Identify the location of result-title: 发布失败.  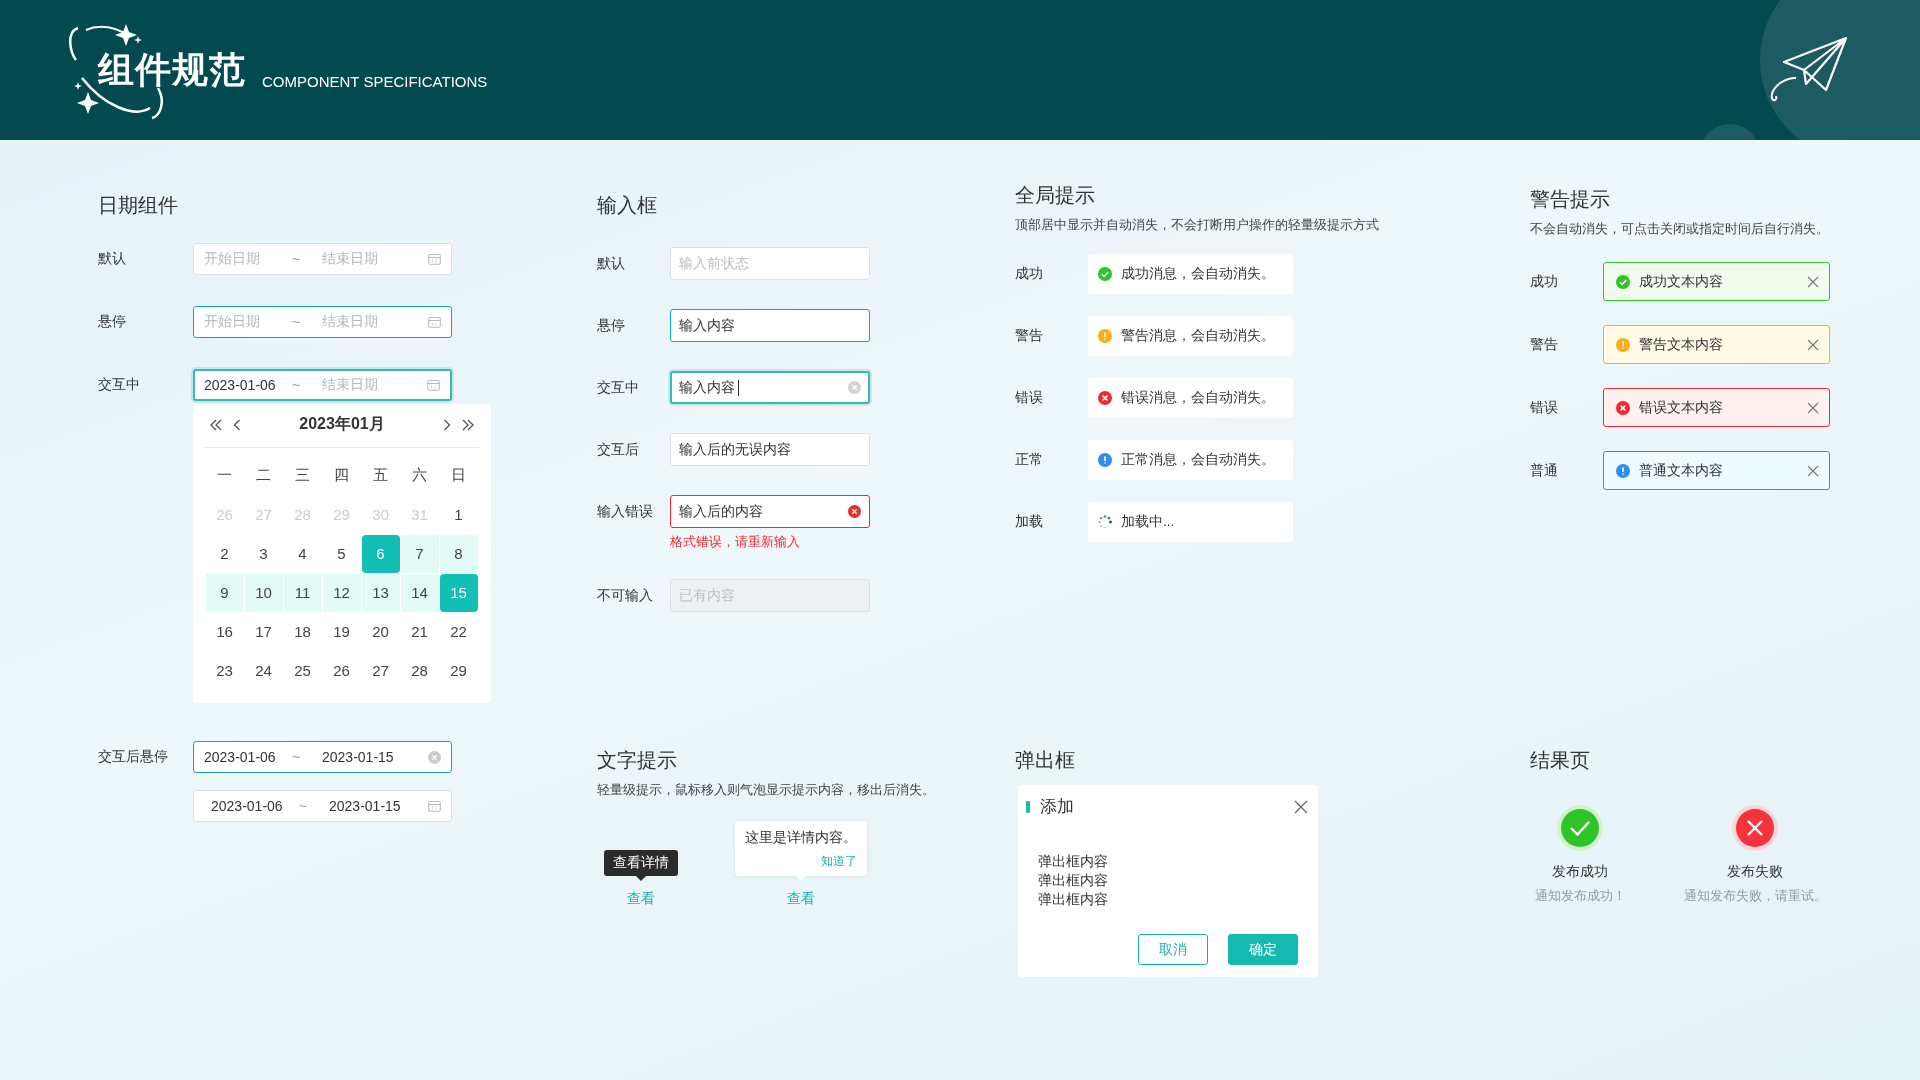
(1755, 872).